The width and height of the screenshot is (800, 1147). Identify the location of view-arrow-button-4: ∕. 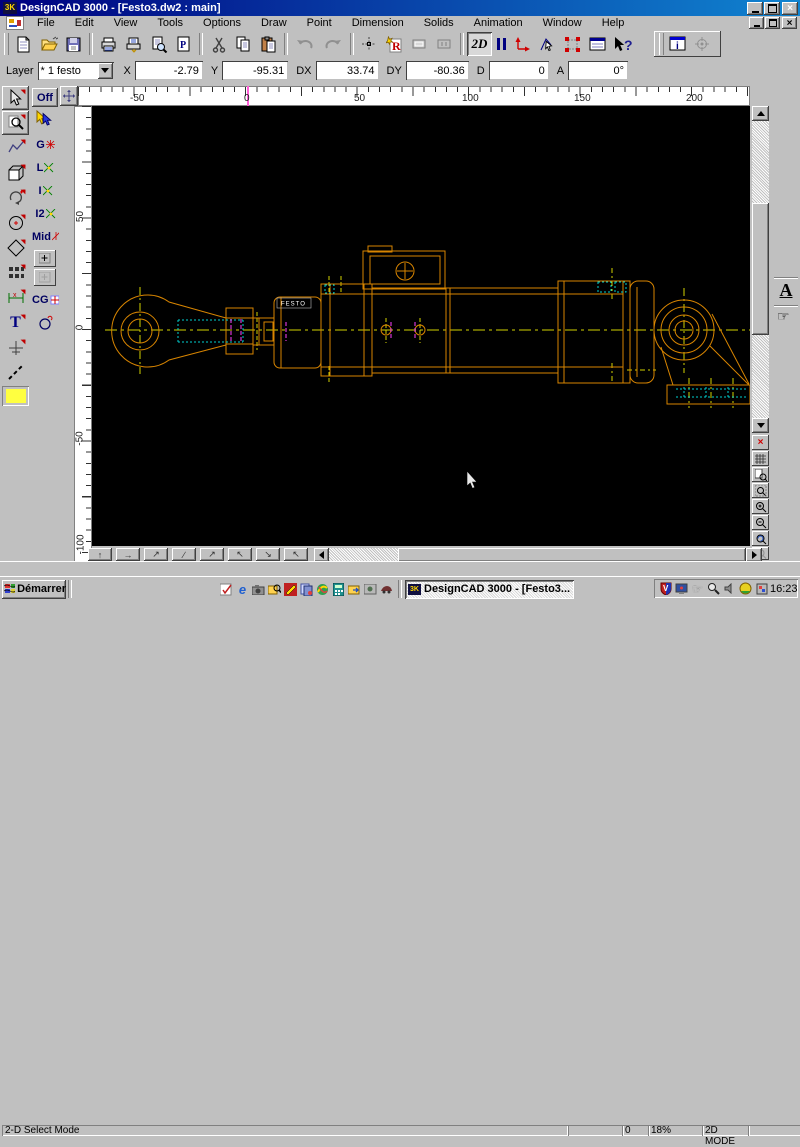
(184, 554).